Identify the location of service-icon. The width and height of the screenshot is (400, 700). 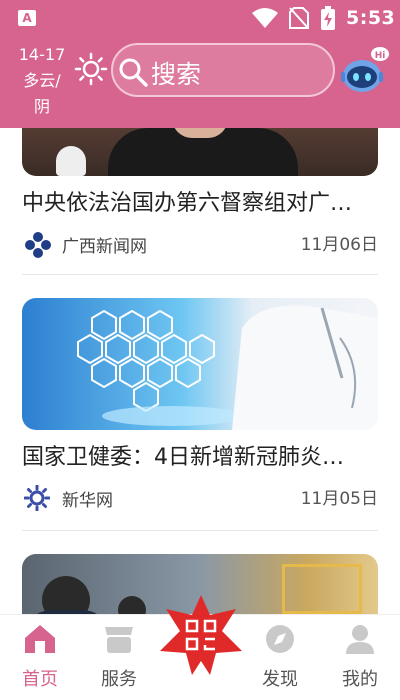
(119, 640).